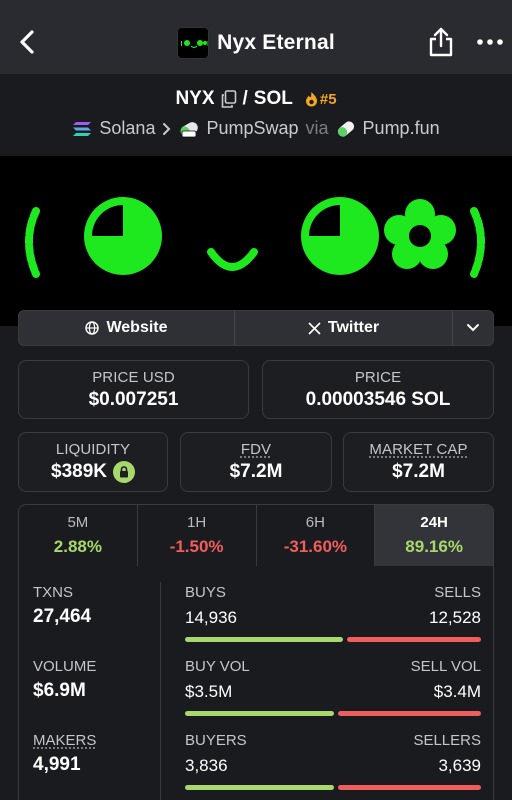 The image size is (512, 800). I want to click on more-dots-icon, so click(490, 42).